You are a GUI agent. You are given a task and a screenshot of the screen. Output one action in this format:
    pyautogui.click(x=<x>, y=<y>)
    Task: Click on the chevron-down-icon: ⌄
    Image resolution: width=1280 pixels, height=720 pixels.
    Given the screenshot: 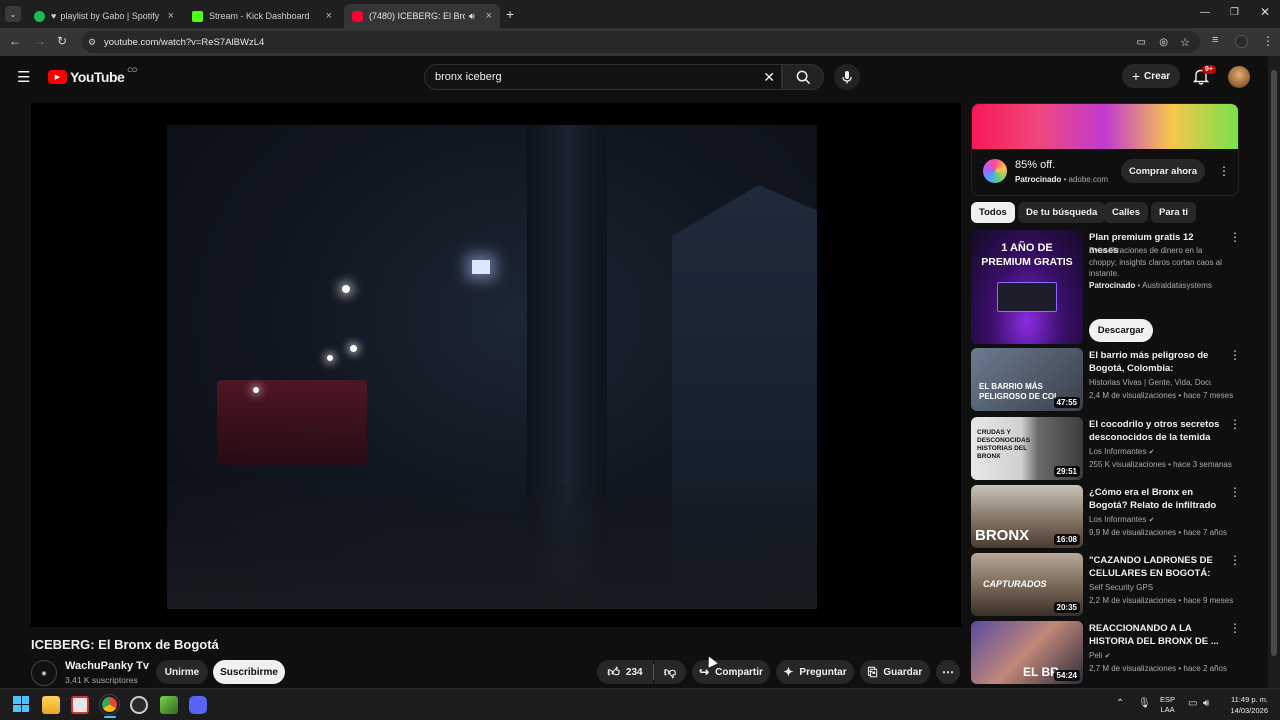 What is the action you would take?
    pyautogui.click(x=13, y=14)
    